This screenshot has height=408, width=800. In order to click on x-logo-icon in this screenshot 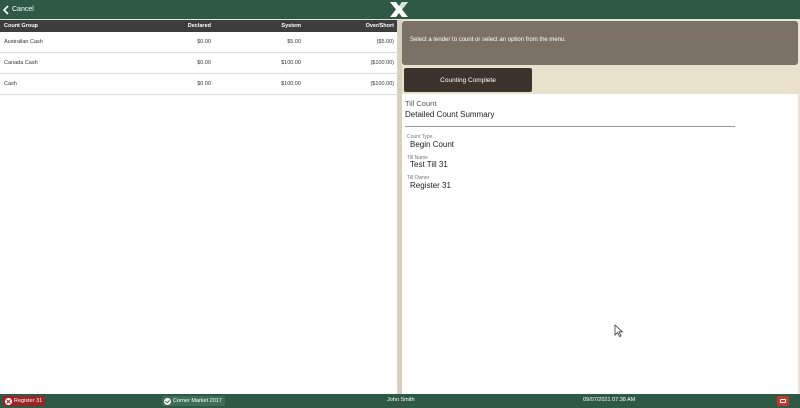, I will do `click(399, 9)`.